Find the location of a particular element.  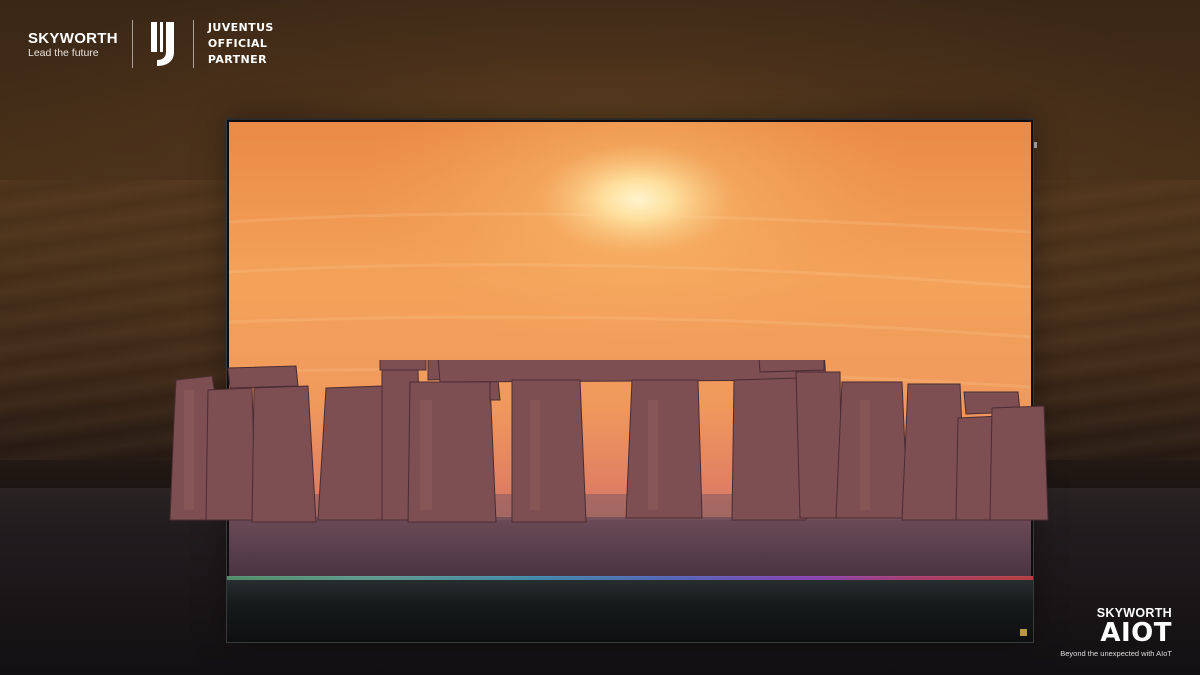

brand-name: SKYWORTH is located at coordinates (73, 38).